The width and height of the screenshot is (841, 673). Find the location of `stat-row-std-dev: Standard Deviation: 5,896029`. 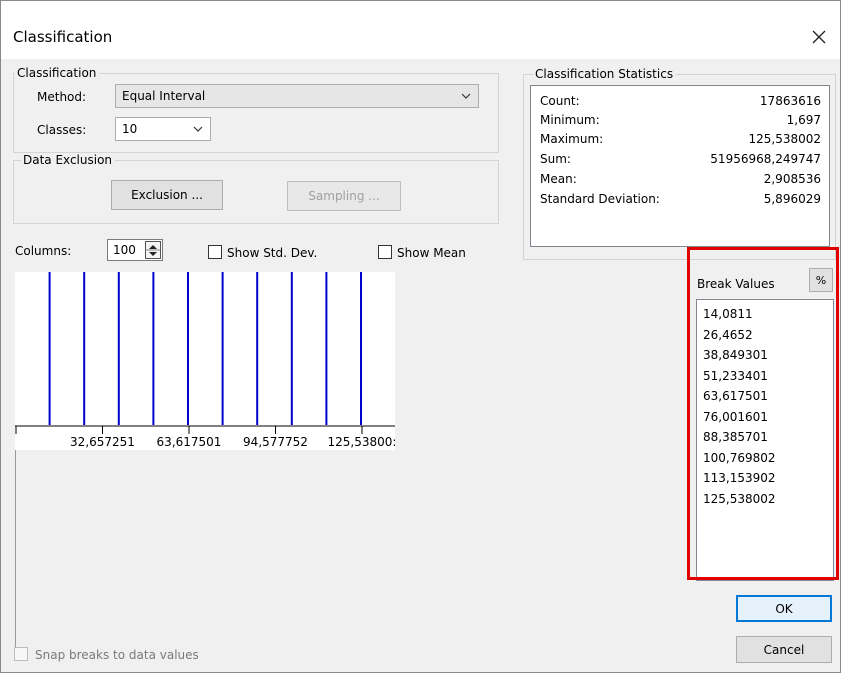

stat-row-std-dev: Standard Deviation: 5,896029 is located at coordinates (680, 201).